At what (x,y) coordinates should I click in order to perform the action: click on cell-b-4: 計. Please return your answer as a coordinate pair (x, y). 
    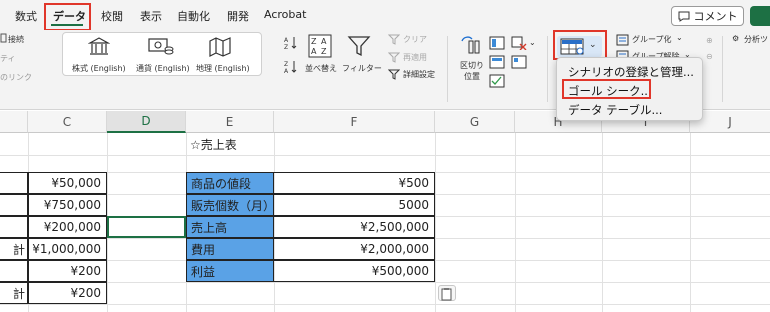
    Looking at the image, I should click on (14, 249).